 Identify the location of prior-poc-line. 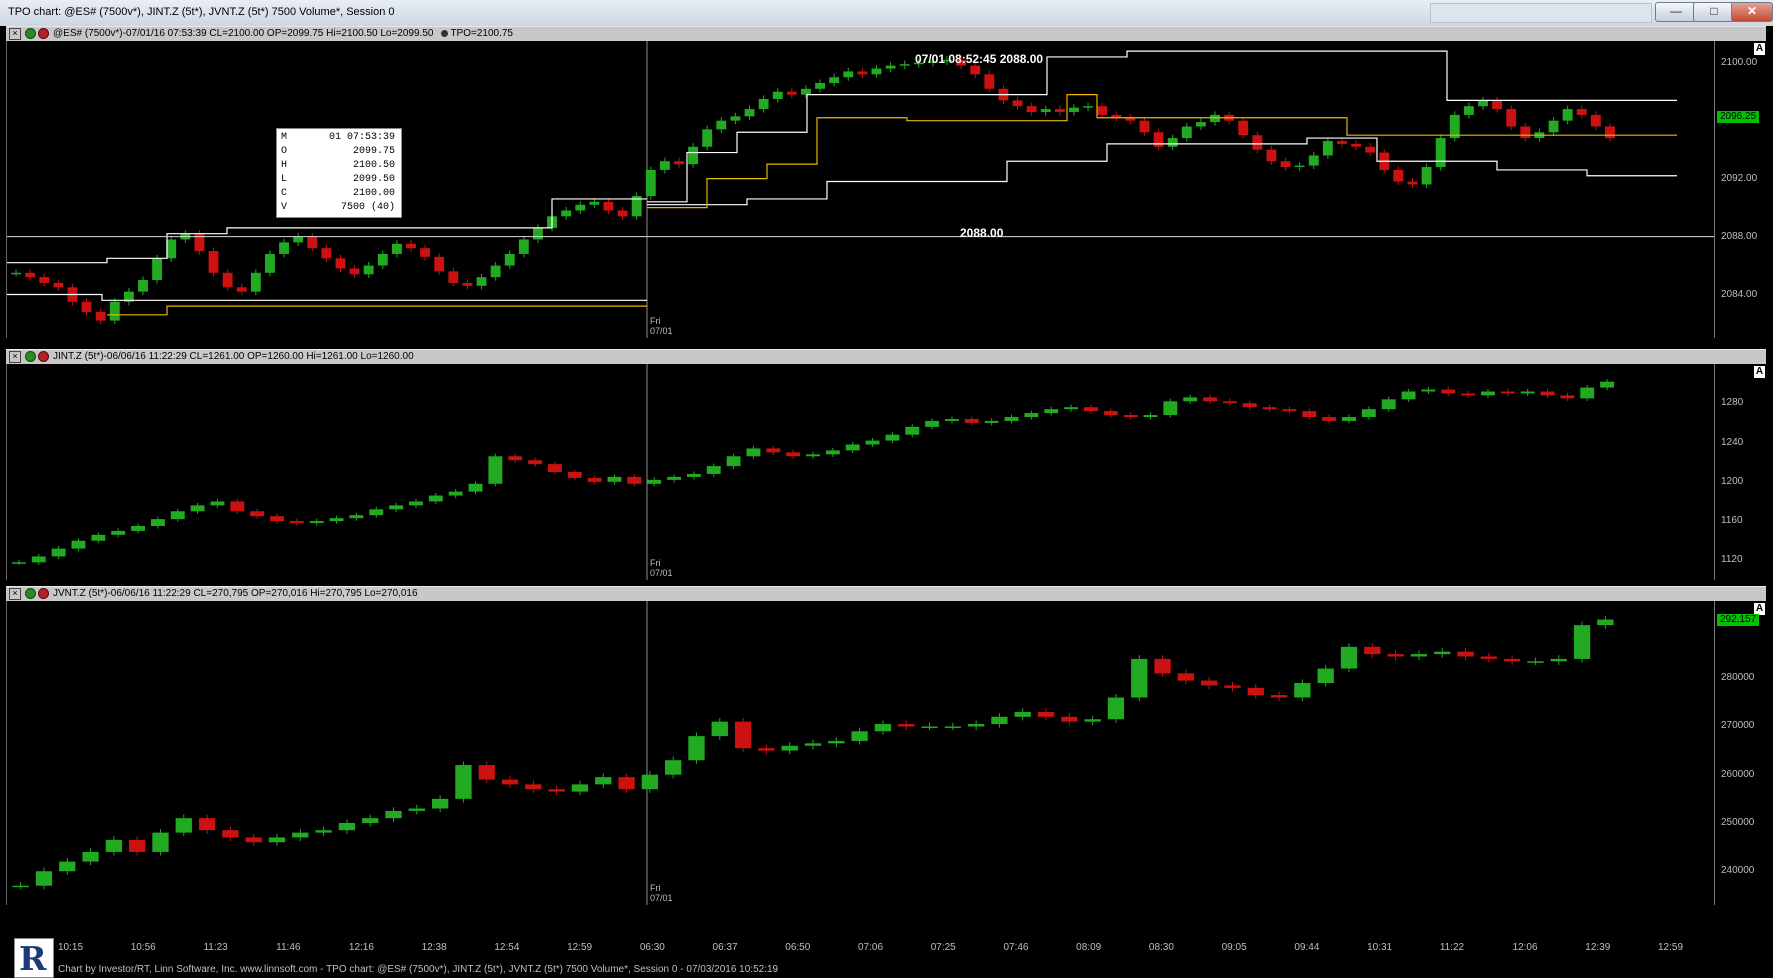
(377, 310).